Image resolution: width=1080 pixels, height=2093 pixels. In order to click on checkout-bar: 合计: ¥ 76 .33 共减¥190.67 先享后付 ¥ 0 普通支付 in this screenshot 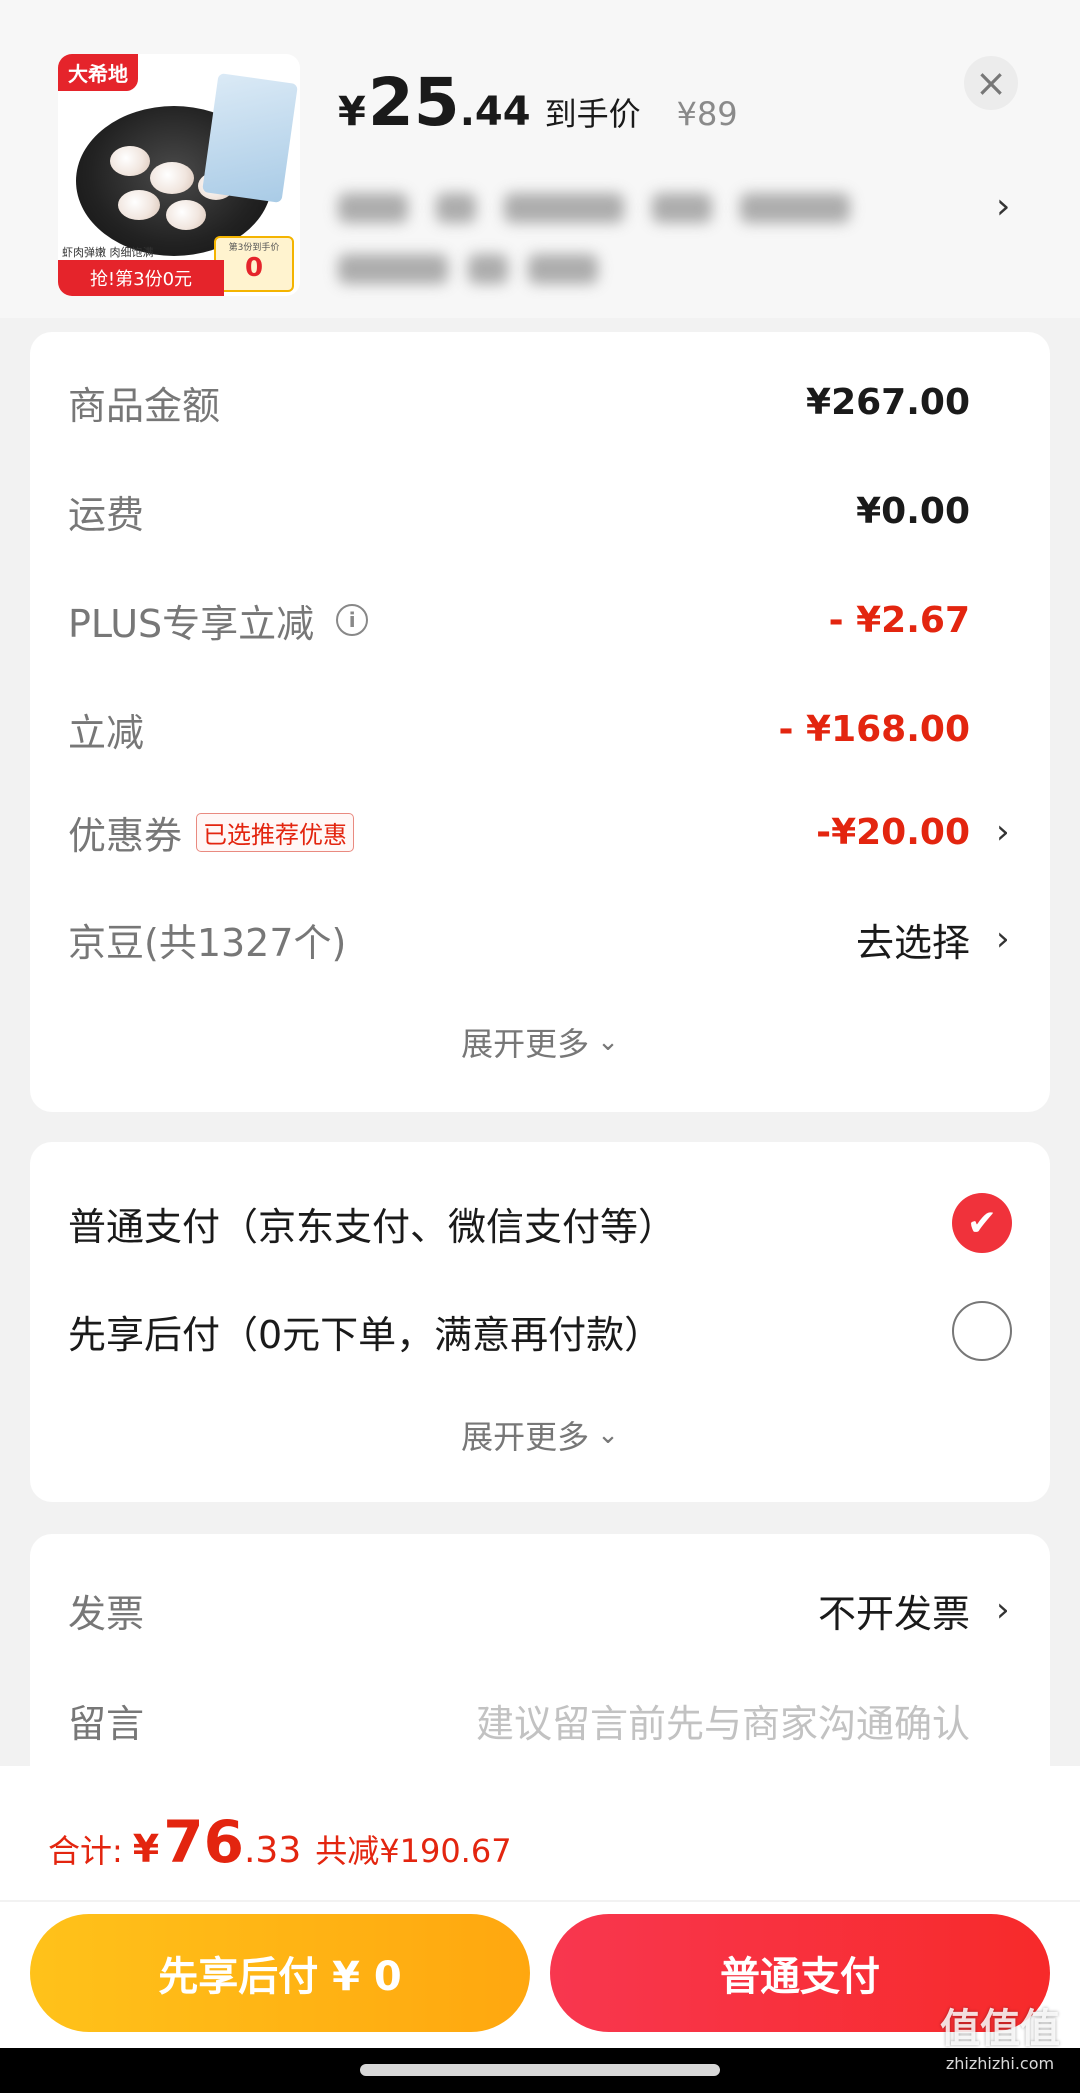, I will do `click(540, 1907)`.